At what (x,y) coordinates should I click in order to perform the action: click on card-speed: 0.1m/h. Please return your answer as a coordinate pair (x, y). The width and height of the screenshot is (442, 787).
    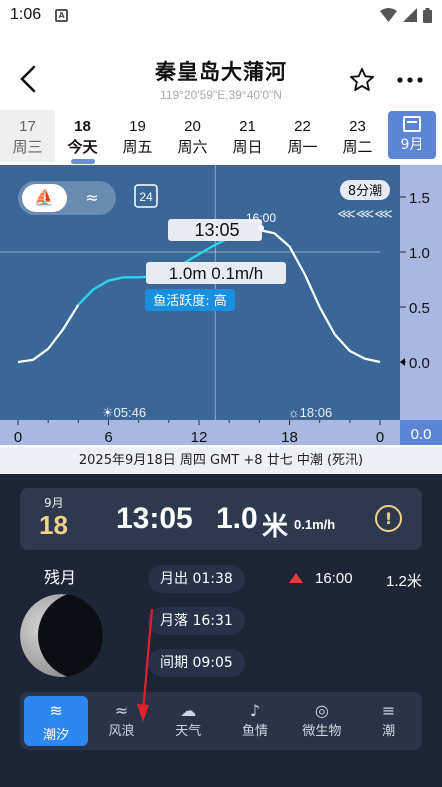
    Looking at the image, I should click on (315, 524).